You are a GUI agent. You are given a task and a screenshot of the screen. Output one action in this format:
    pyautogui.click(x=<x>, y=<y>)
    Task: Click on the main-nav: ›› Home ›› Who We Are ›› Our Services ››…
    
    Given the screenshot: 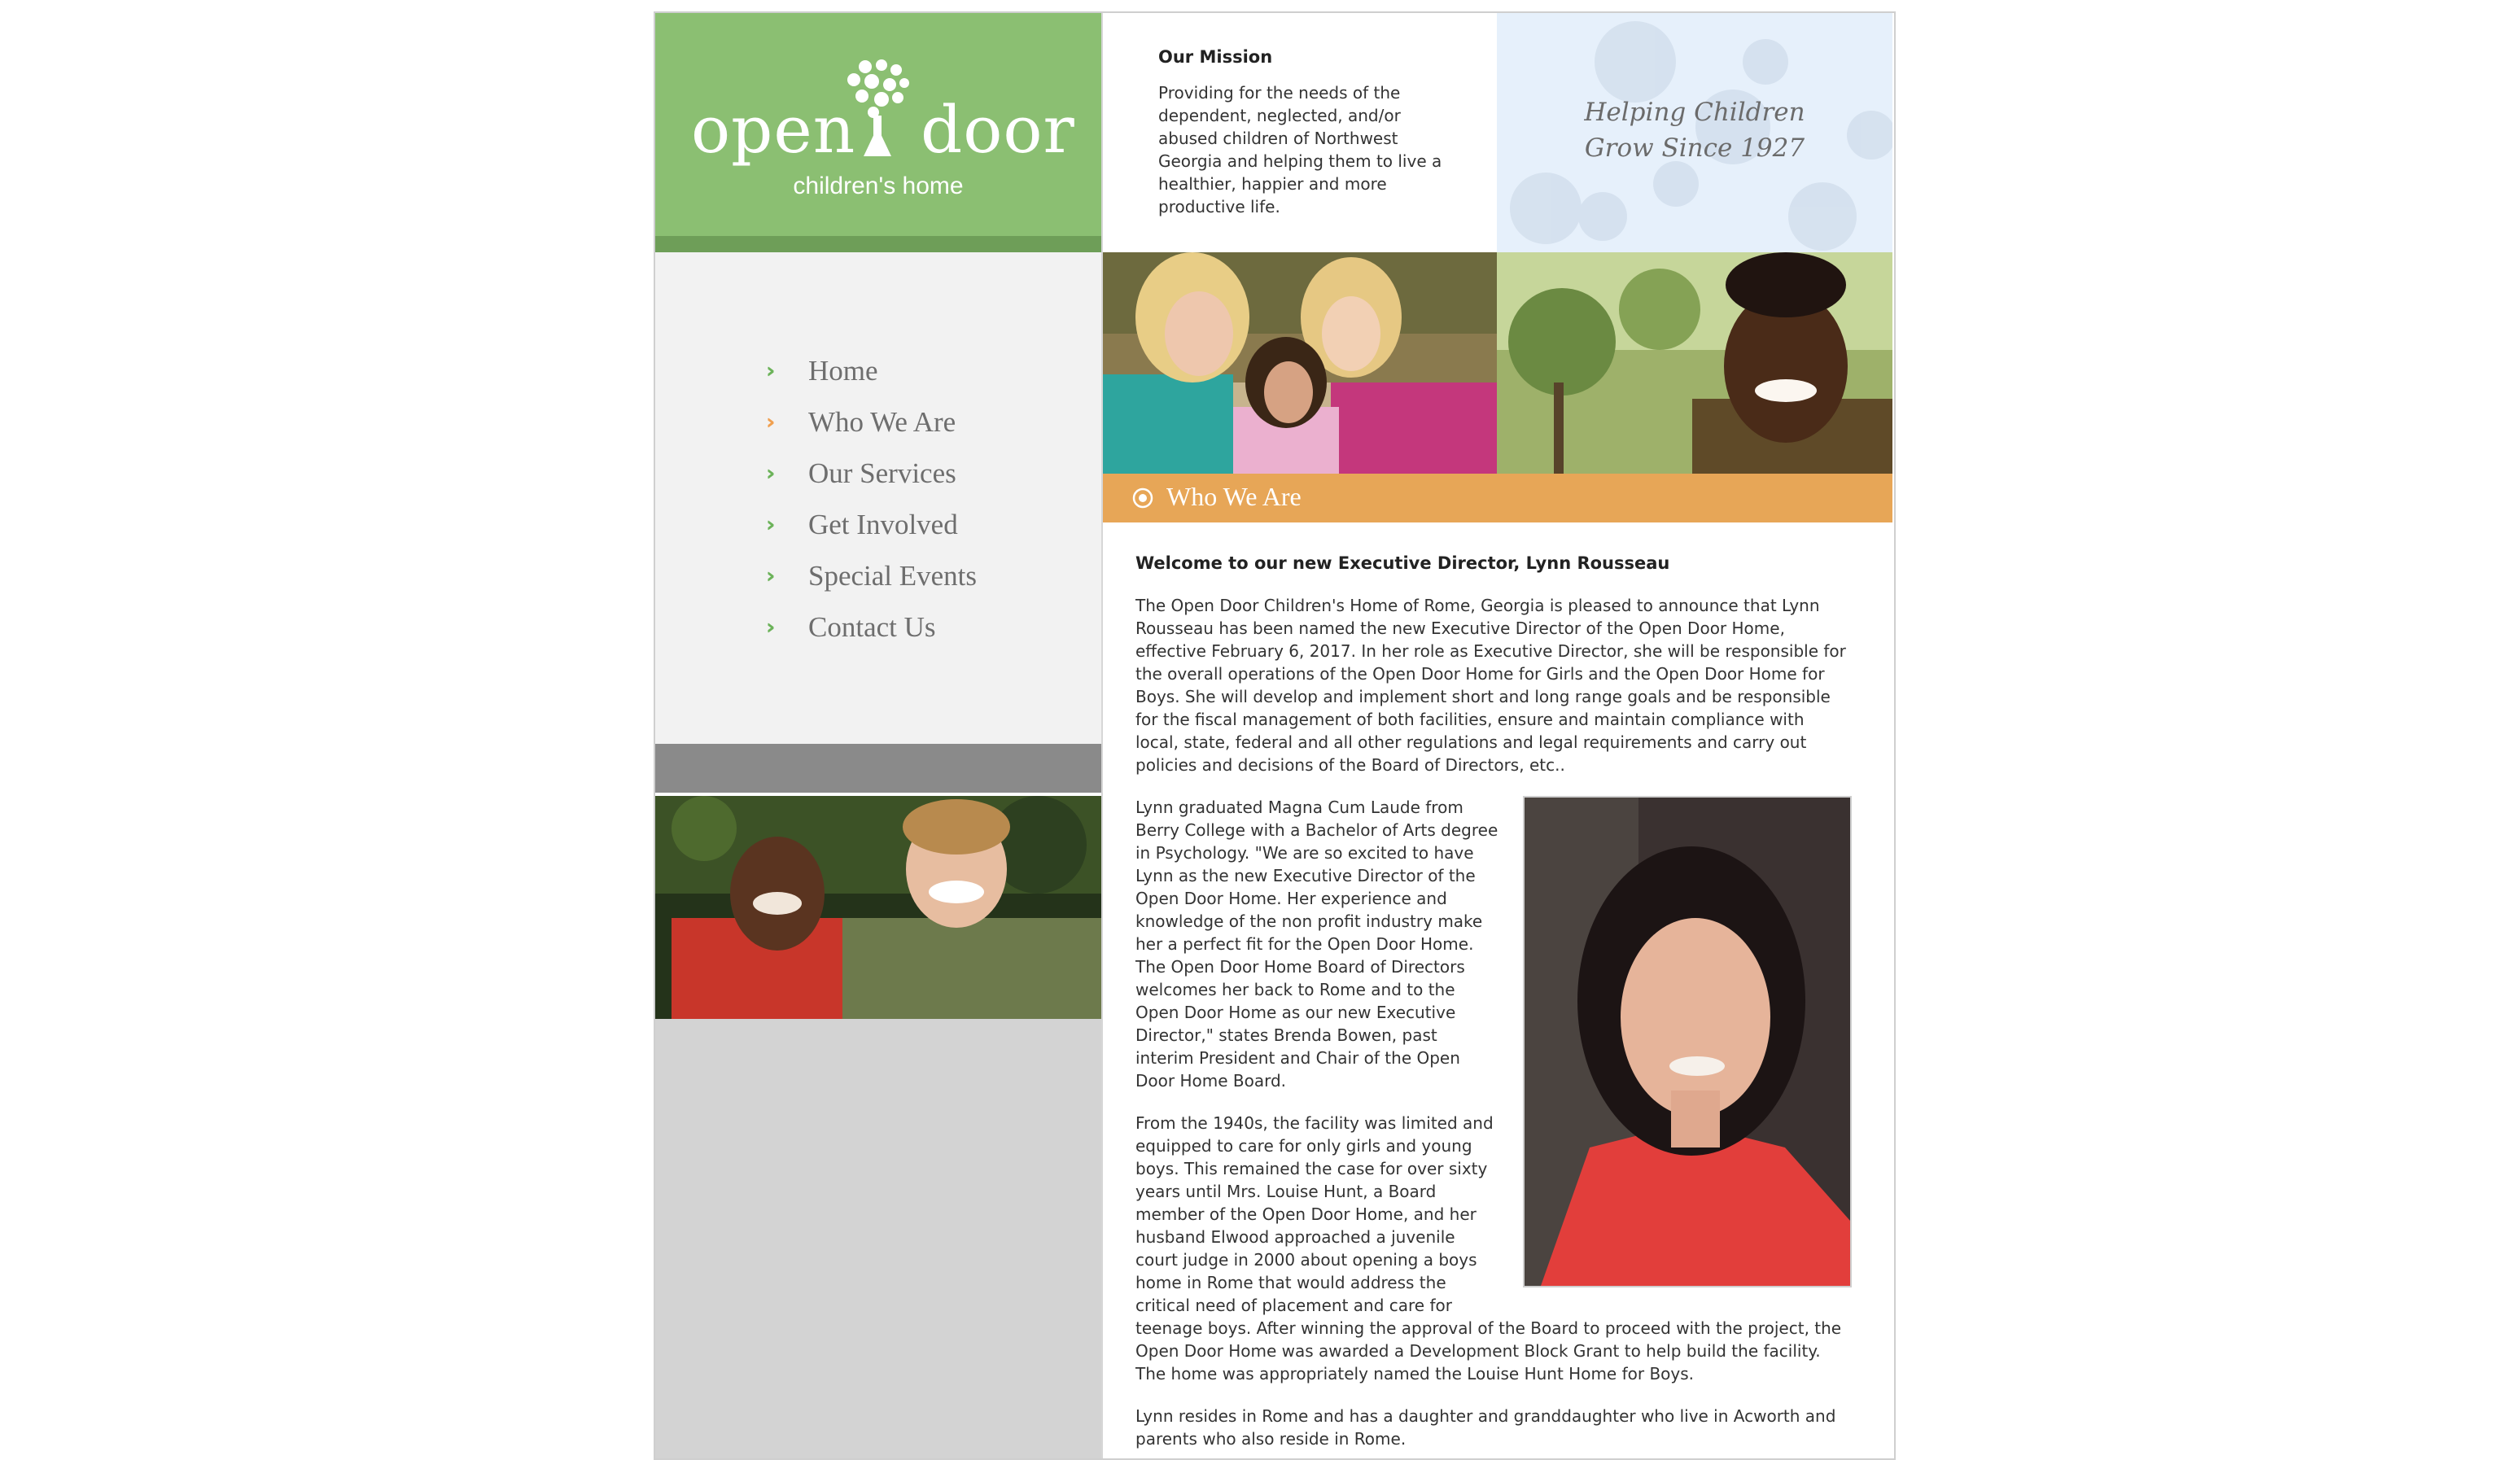 What is the action you would take?
    pyautogui.click(x=878, y=498)
    